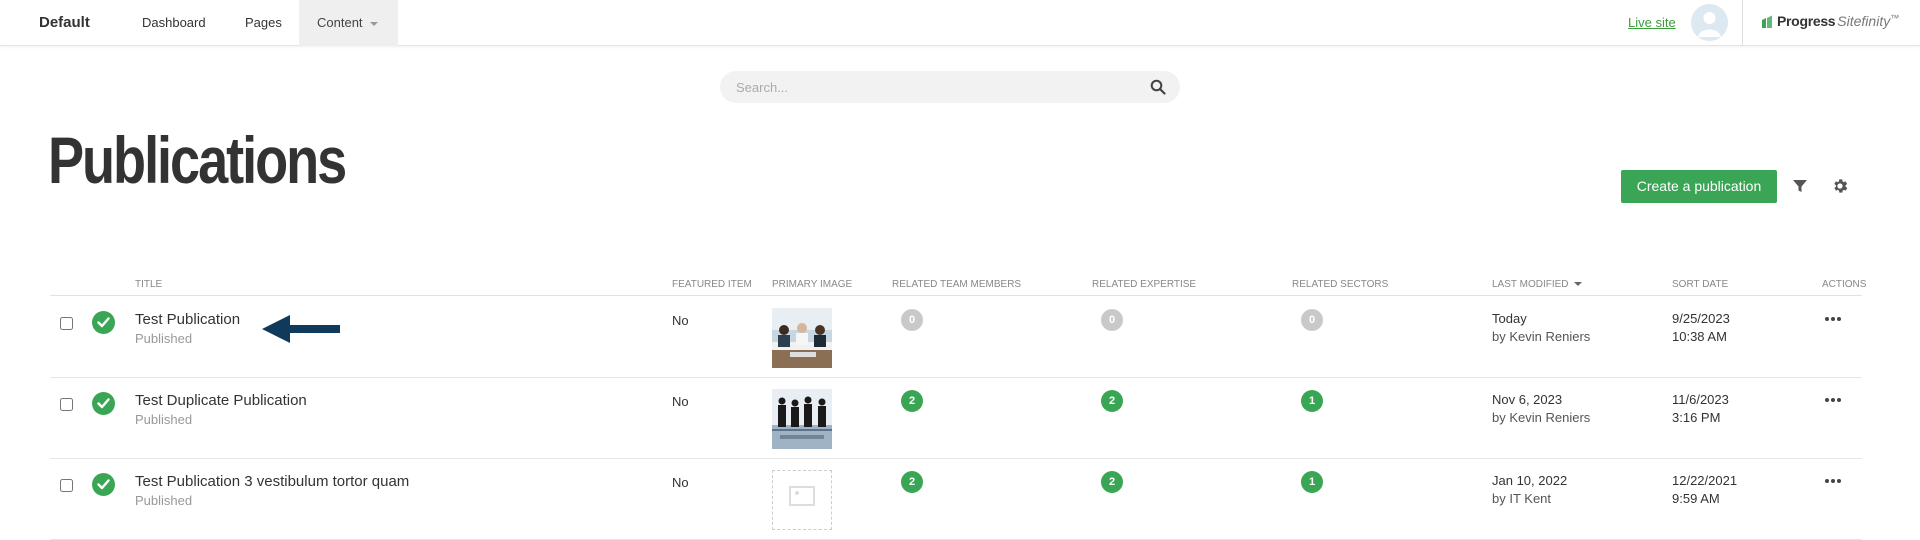 The image size is (1920, 540). Describe the element at coordinates (1652, 22) in the screenshot. I see `live-site-link: Live site` at that location.